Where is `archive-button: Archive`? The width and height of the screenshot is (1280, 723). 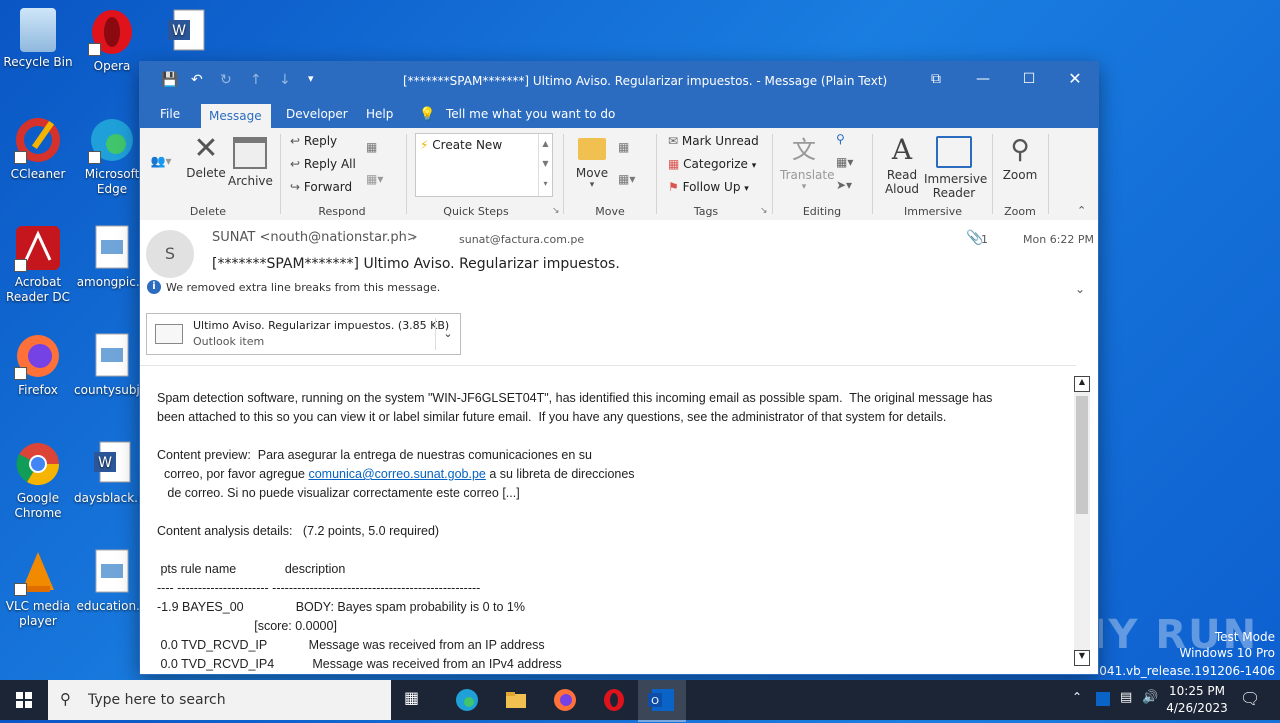
archive-button: Archive is located at coordinates (250, 160).